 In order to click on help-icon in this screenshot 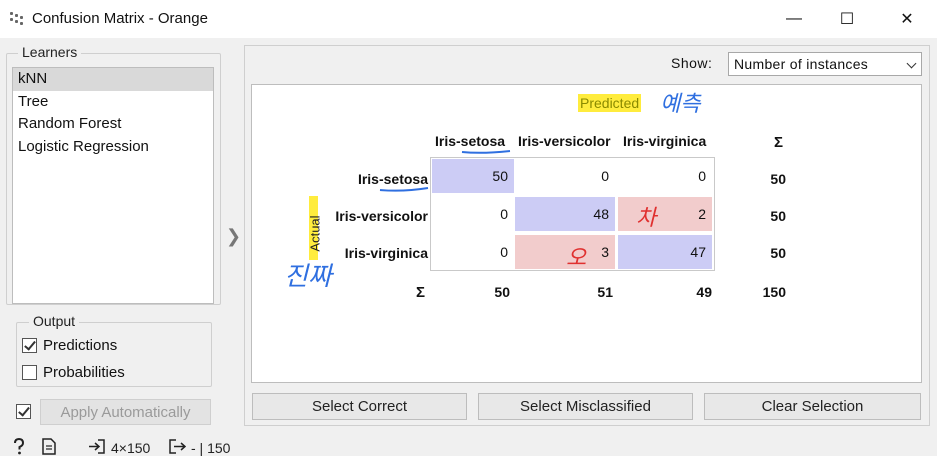, I will do `click(19, 446)`.